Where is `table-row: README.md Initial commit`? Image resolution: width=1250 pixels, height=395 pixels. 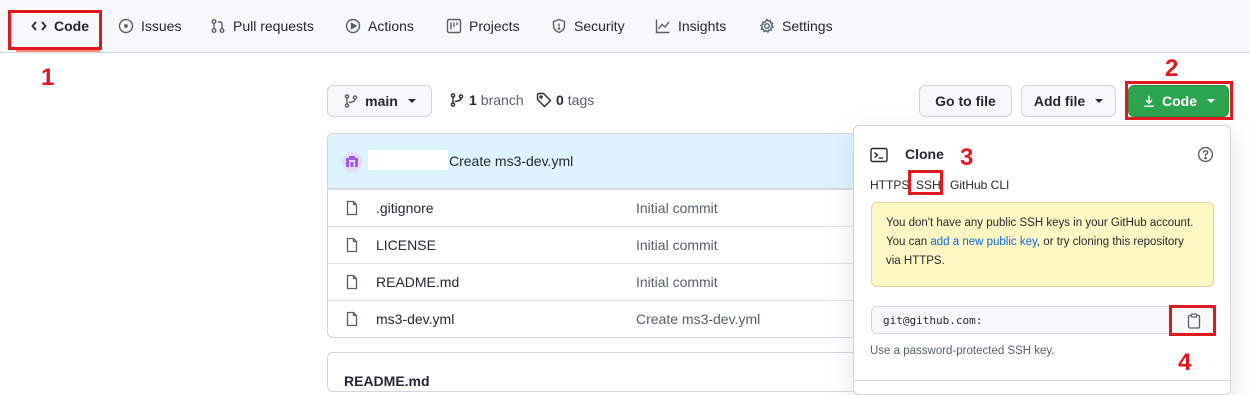 table-row: README.md Initial commit is located at coordinates (627, 282).